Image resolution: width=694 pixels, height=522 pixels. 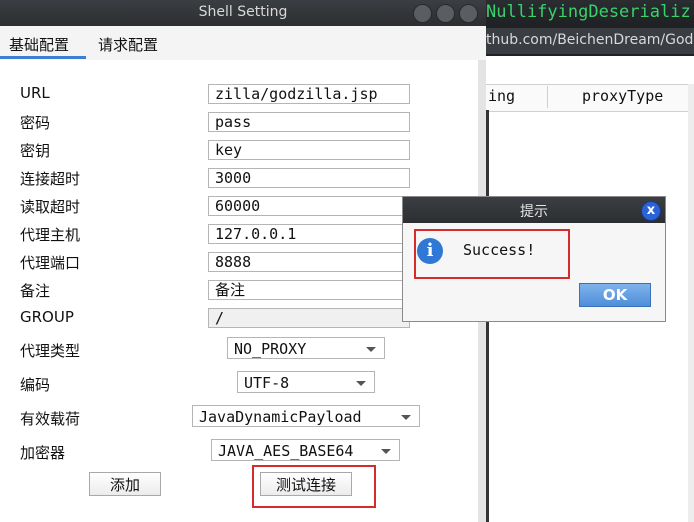 I want to click on proxy-host-label: 代理主机, so click(x=50, y=235).